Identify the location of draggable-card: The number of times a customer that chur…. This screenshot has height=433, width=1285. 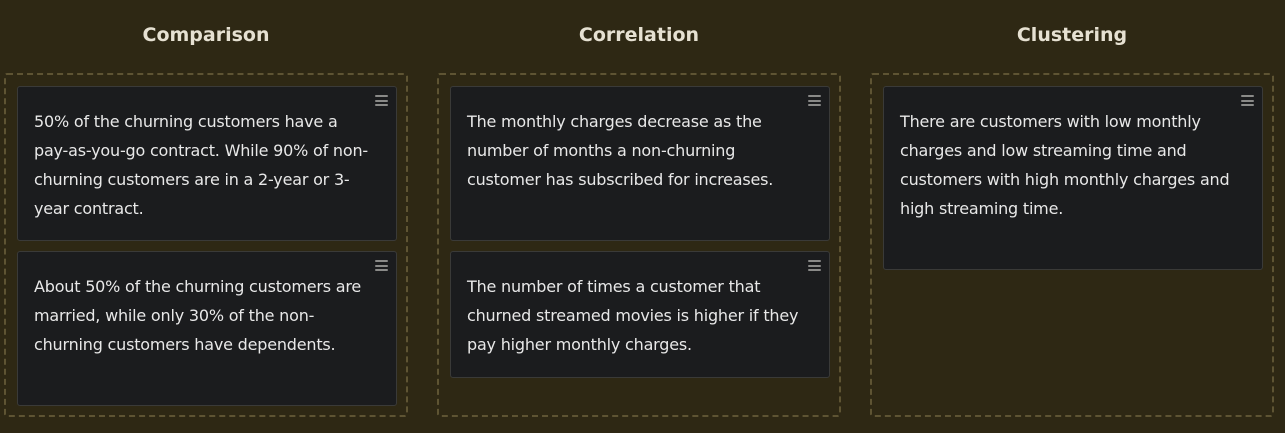
(640, 314).